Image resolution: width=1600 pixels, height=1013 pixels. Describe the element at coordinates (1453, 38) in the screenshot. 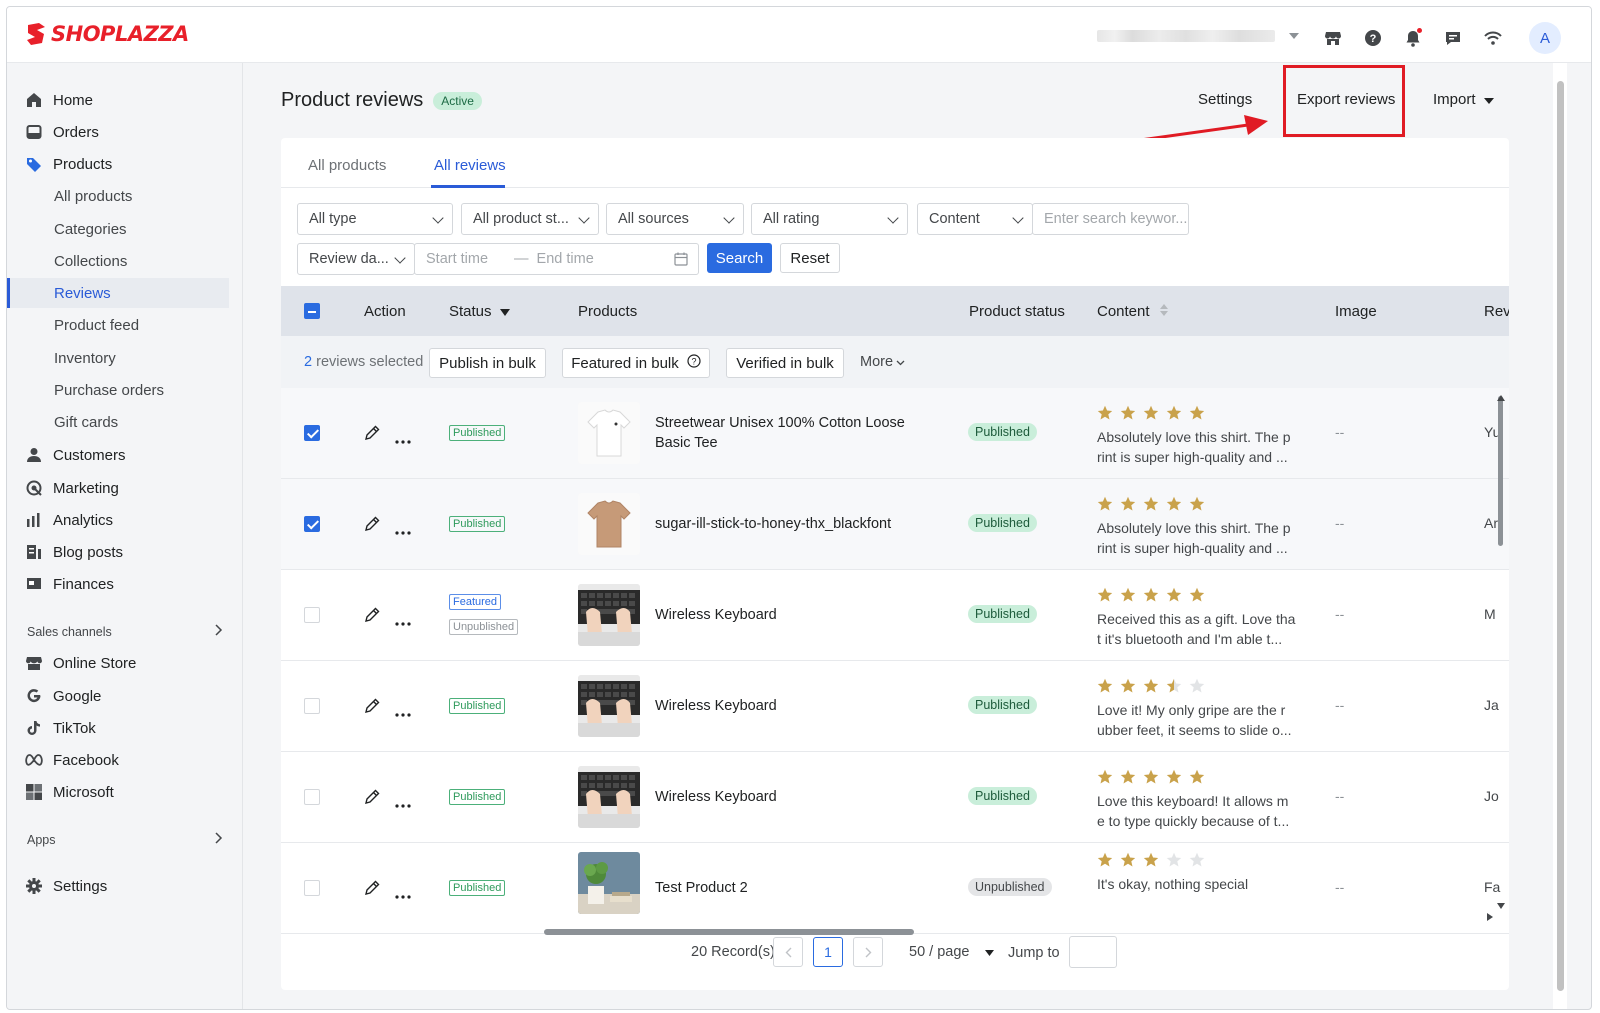

I see `chat-icon` at that location.